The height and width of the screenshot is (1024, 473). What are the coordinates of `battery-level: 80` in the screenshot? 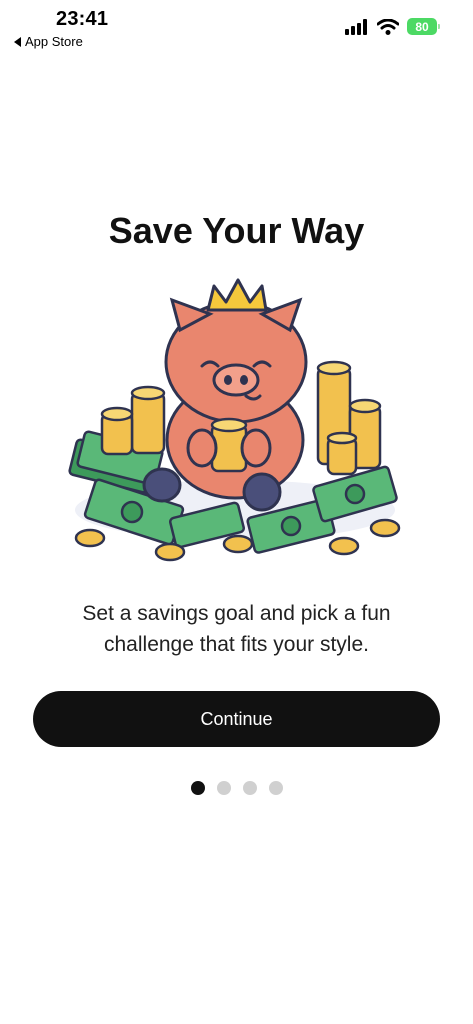 It's located at (422, 26).